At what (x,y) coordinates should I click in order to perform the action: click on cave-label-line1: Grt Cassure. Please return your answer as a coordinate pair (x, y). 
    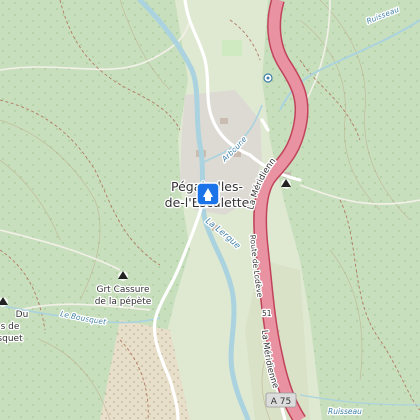
    Looking at the image, I should click on (123, 290).